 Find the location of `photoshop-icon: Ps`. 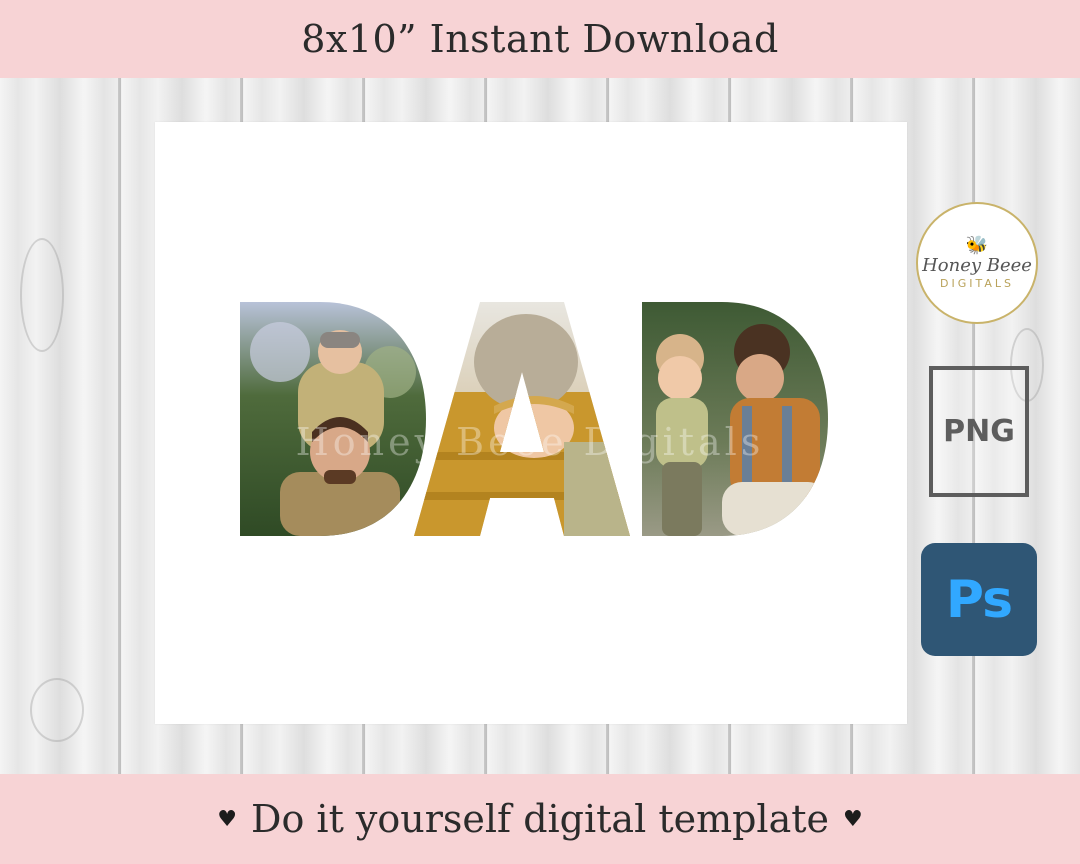

photoshop-icon: Ps is located at coordinates (979, 599).